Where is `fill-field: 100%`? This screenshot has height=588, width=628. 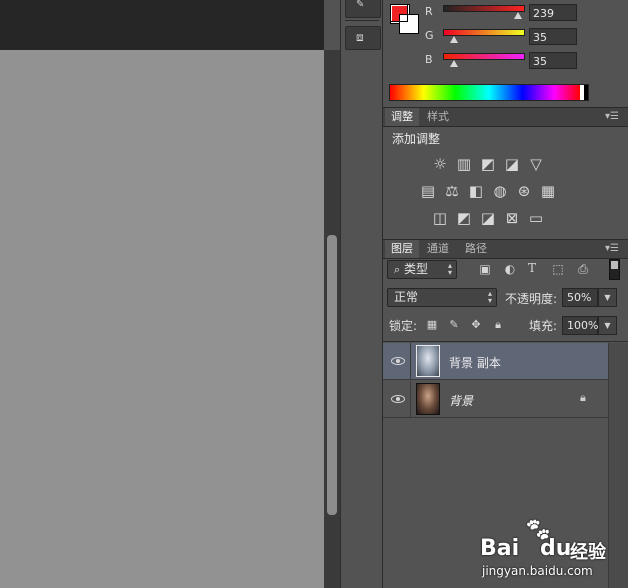
fill-field: 100% is located at coordinates (580, 325).